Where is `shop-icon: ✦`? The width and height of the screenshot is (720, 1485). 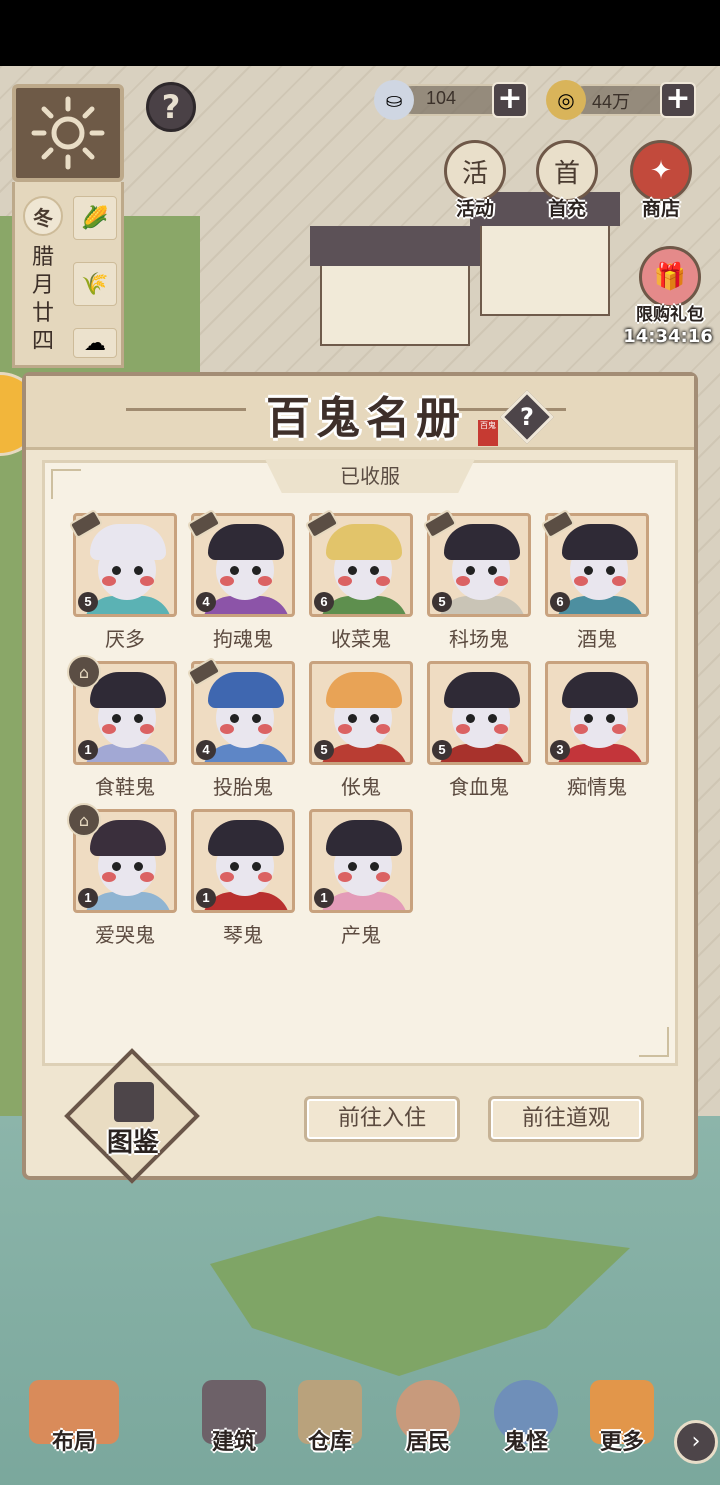
shop-icon: ✦ is located at coordinates (661, 171).